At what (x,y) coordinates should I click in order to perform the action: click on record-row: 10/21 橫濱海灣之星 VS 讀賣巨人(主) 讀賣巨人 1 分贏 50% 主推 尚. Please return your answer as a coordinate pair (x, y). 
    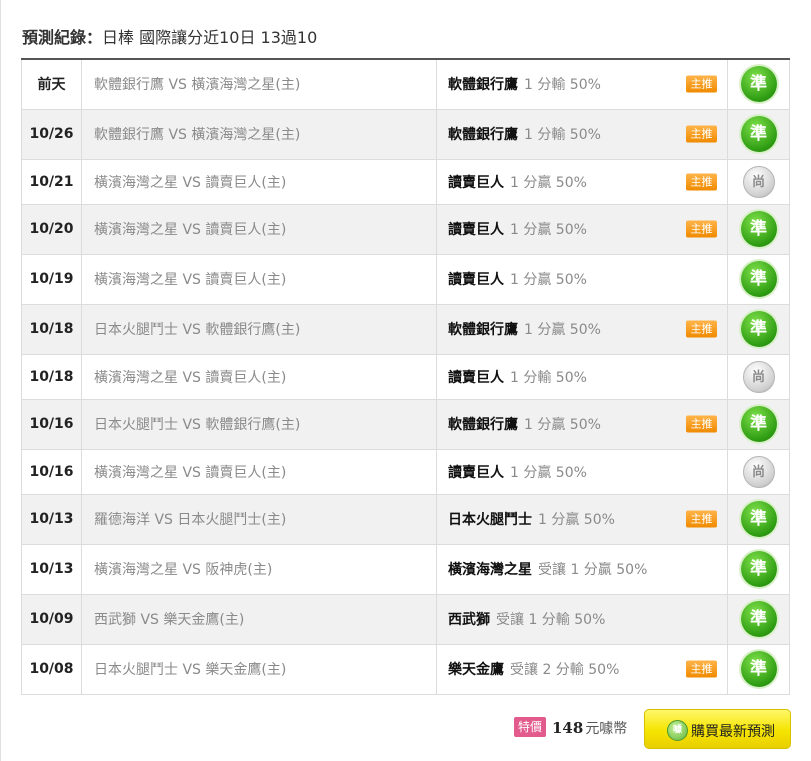
    Looking at the image, I should click on (405, 181).